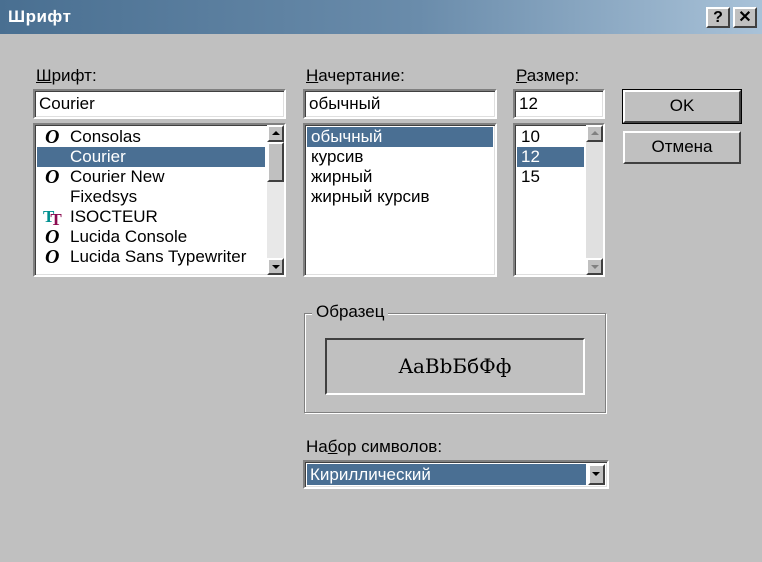  Describe the element at coordinates (559, 200) in the screenshot. I see `size-list: 10 12 15` at that location.